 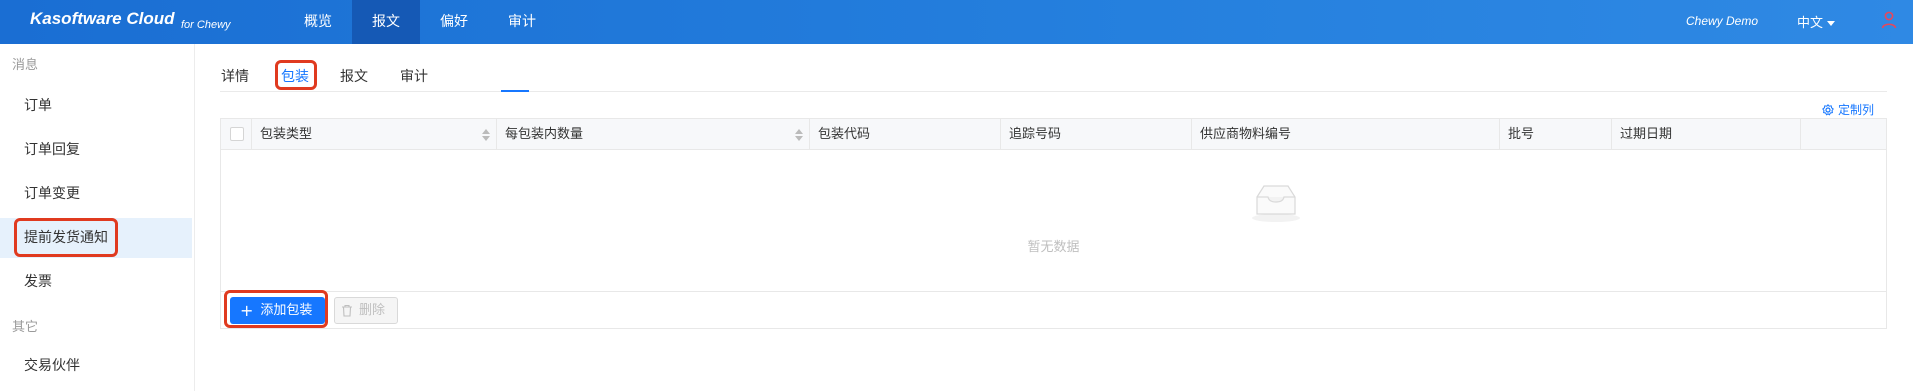 What do you see at coordinates (206, 25) in the screenshot?
I see `brand-subtitle: for Chewy` at bounding box center [206, 25].